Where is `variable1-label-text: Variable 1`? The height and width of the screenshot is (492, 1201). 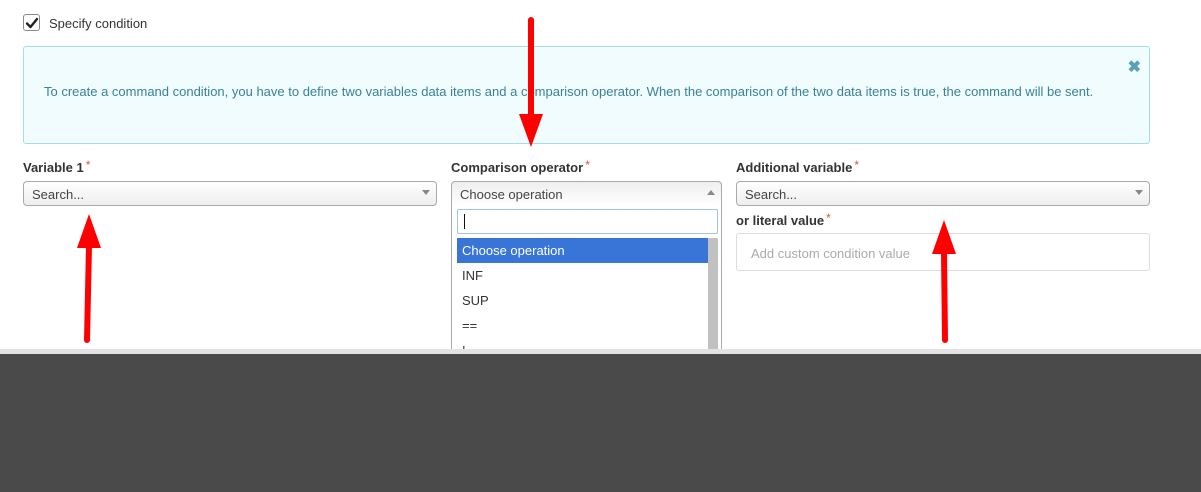
variable1-label-text: Variable 1 is located at coordinates (53, 167).